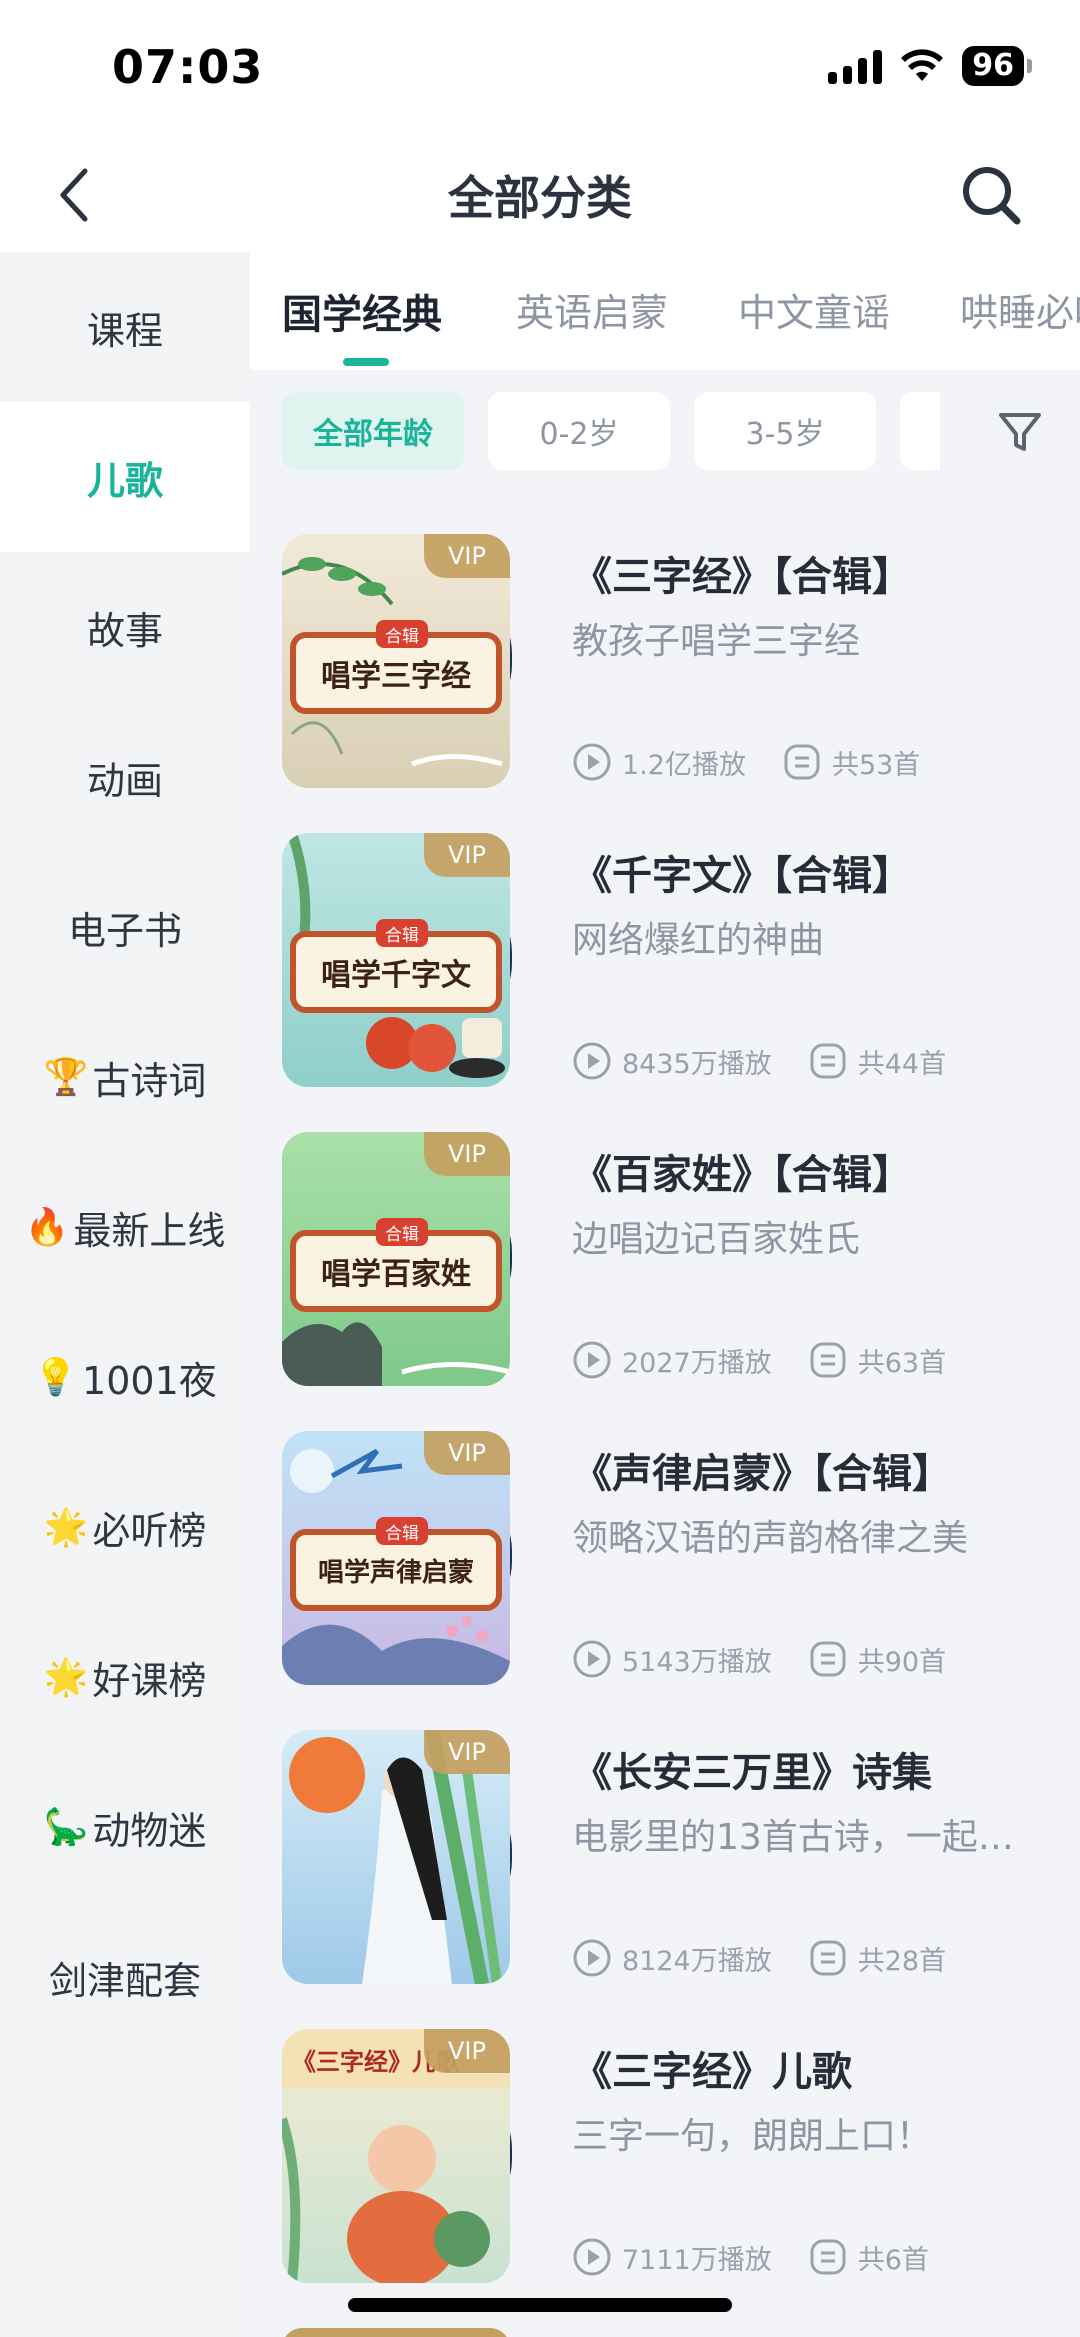 This screenshot has width=1080, height=2337. What do you see at coordinates (66, 1677) in the screenshot?
I see `star-icon: 🌟` at bounding box center [66, 1677].